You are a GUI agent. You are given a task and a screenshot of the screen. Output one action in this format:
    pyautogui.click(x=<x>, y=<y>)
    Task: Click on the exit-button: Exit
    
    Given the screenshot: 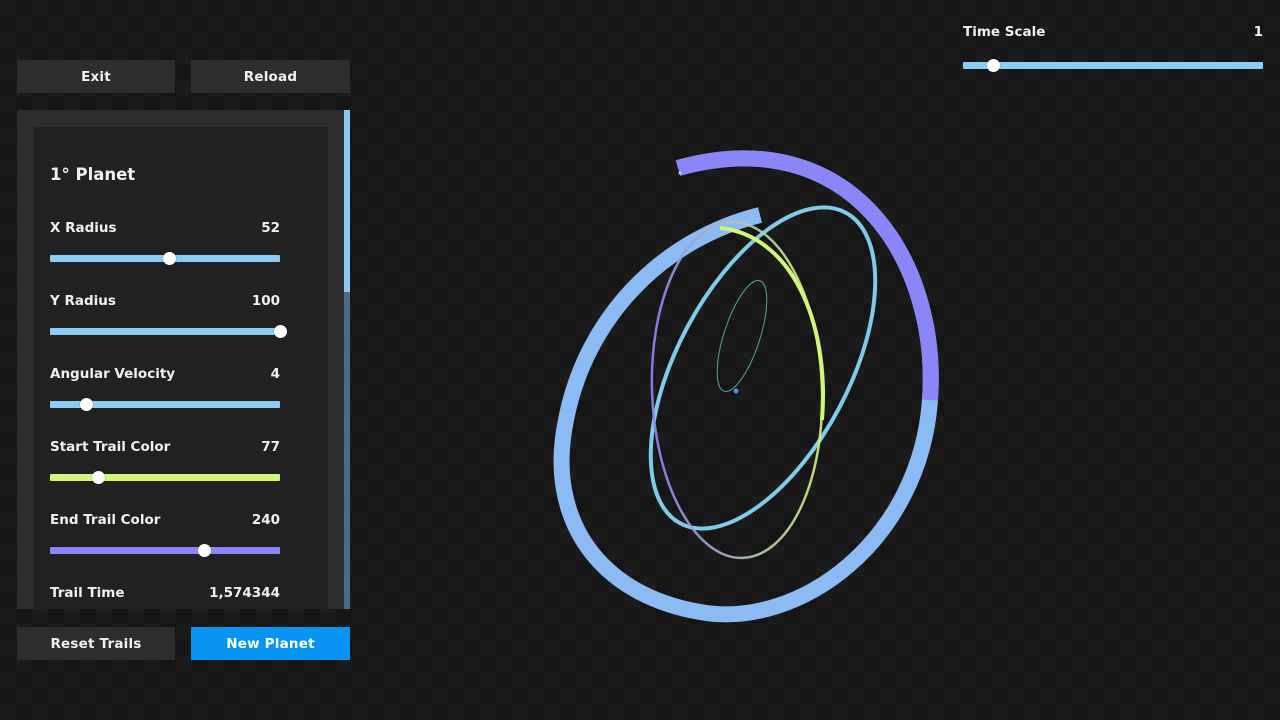 What is the action you would take?
    pyautogui.click(x=96, y=76)
    